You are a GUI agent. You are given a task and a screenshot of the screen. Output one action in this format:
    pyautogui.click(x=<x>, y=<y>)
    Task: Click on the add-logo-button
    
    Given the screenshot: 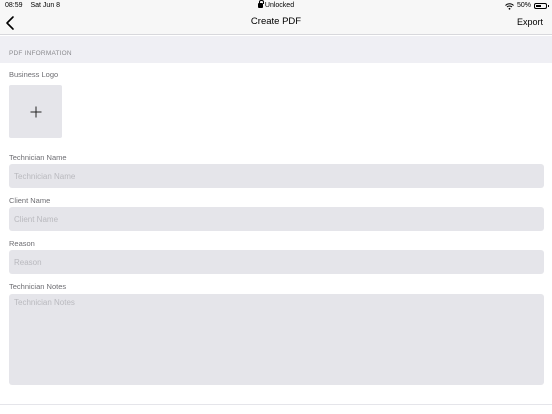 What is the action you would take?
    pyautogui.click(x=35, y=111)
    